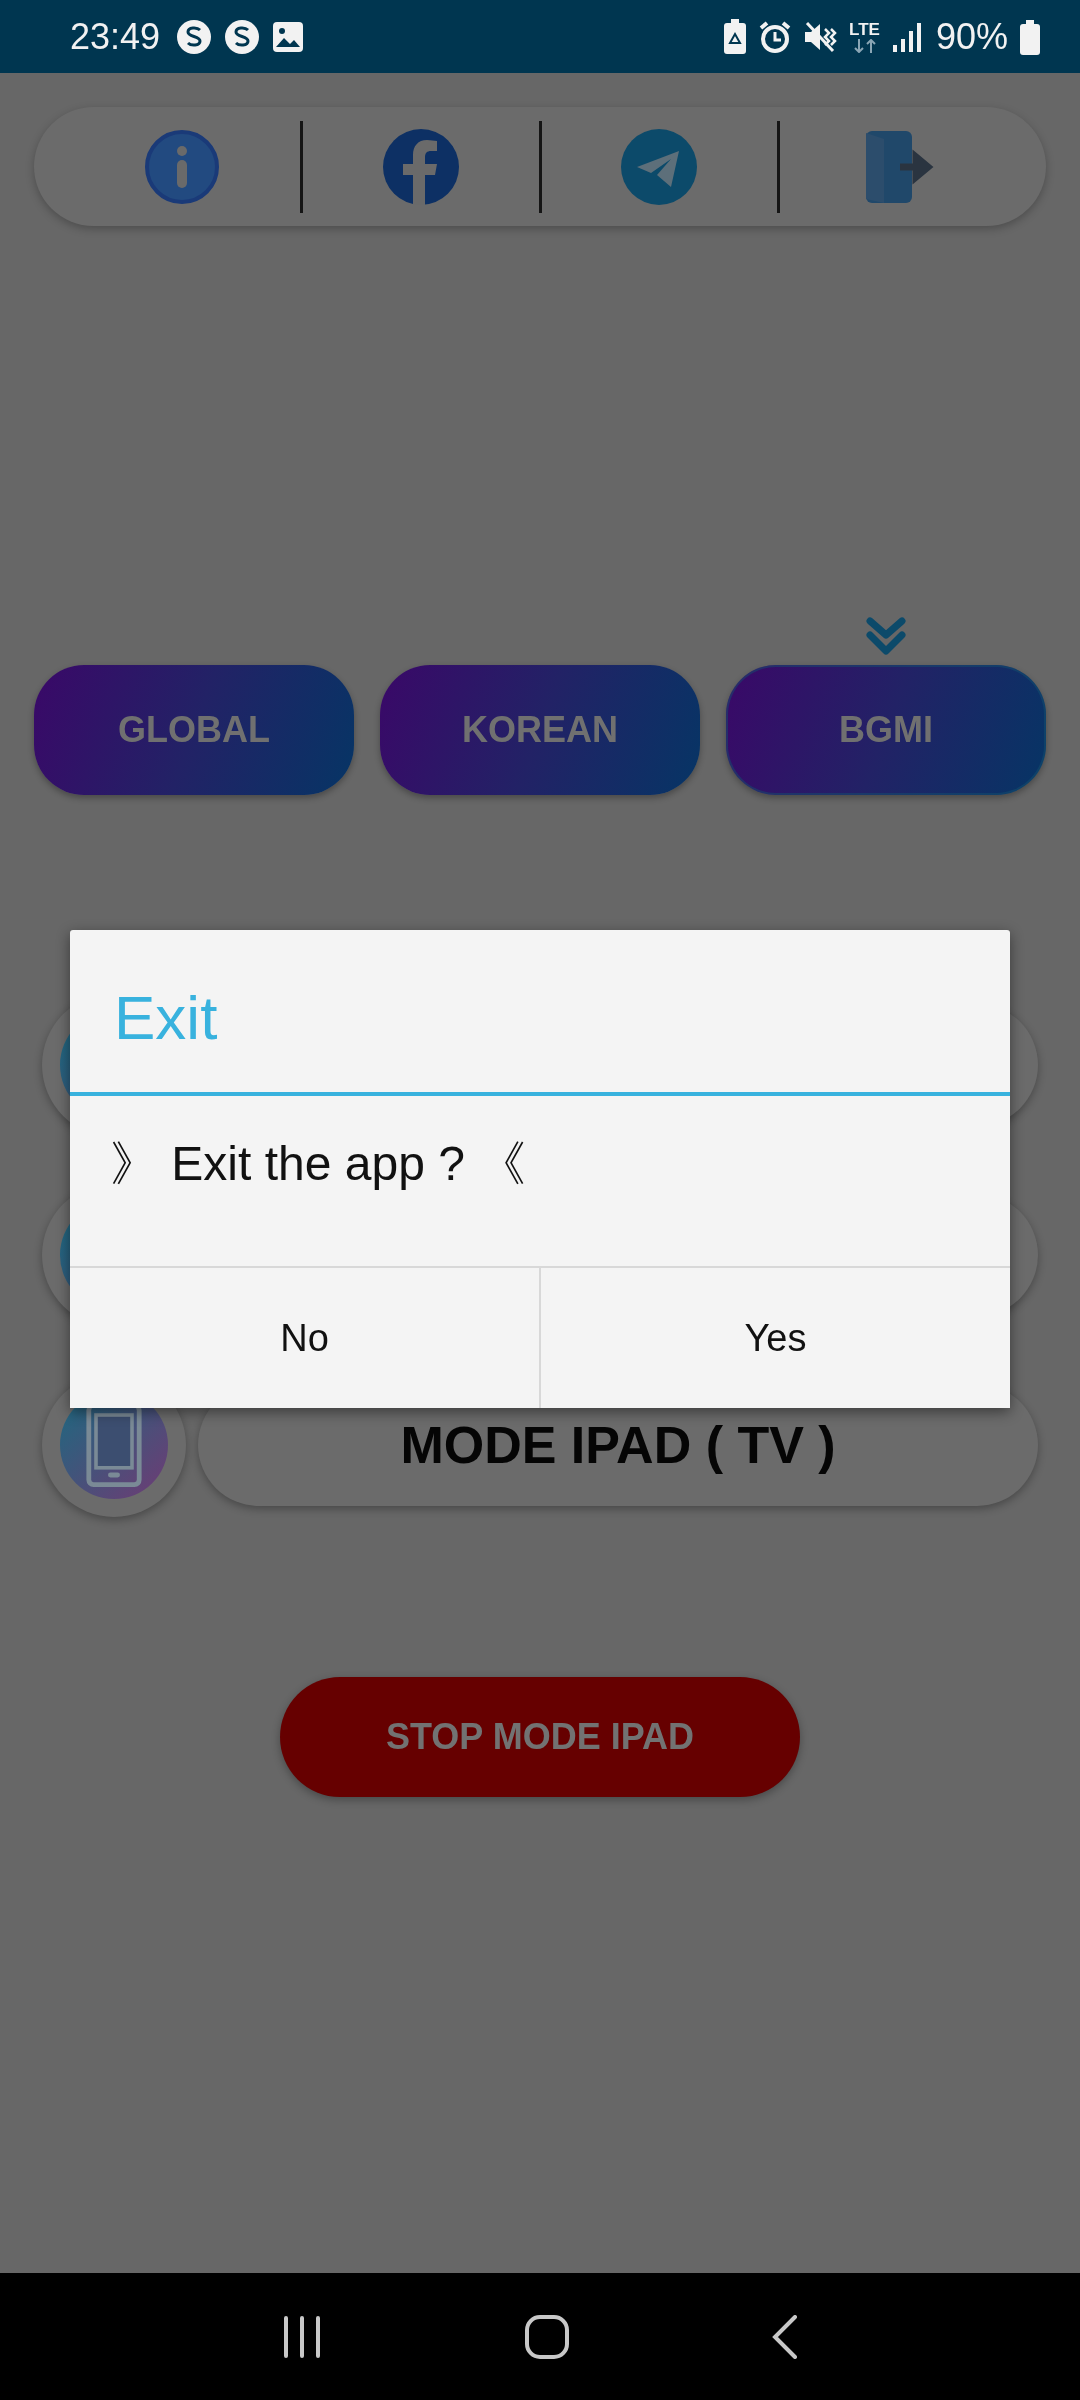 This screenshot has height=2400, width=1080. Describe the element at coordinates (547, 2336) in the screenshot. I see `home-icon` at that location.